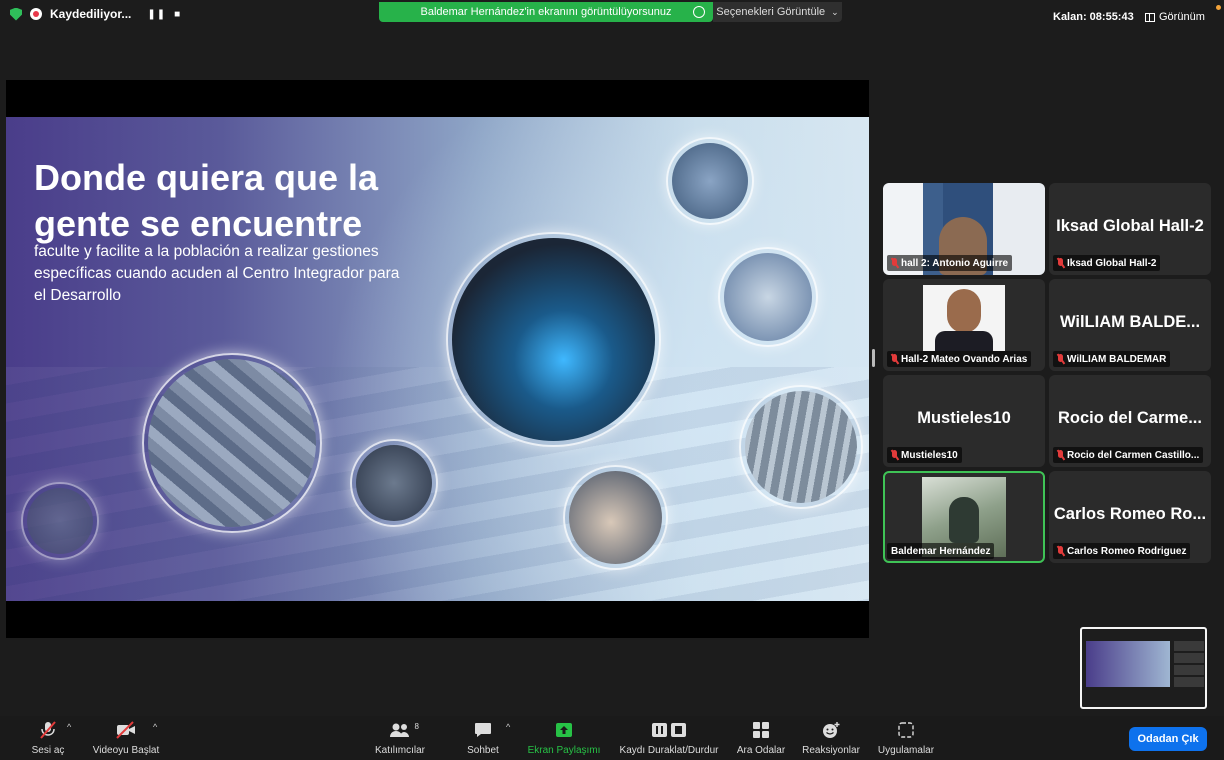 The height and width of the screenshot is (760, 1224). I want to click on pause-stop-label: Kaydı Duraklat/Durdur, so click(669, 750).